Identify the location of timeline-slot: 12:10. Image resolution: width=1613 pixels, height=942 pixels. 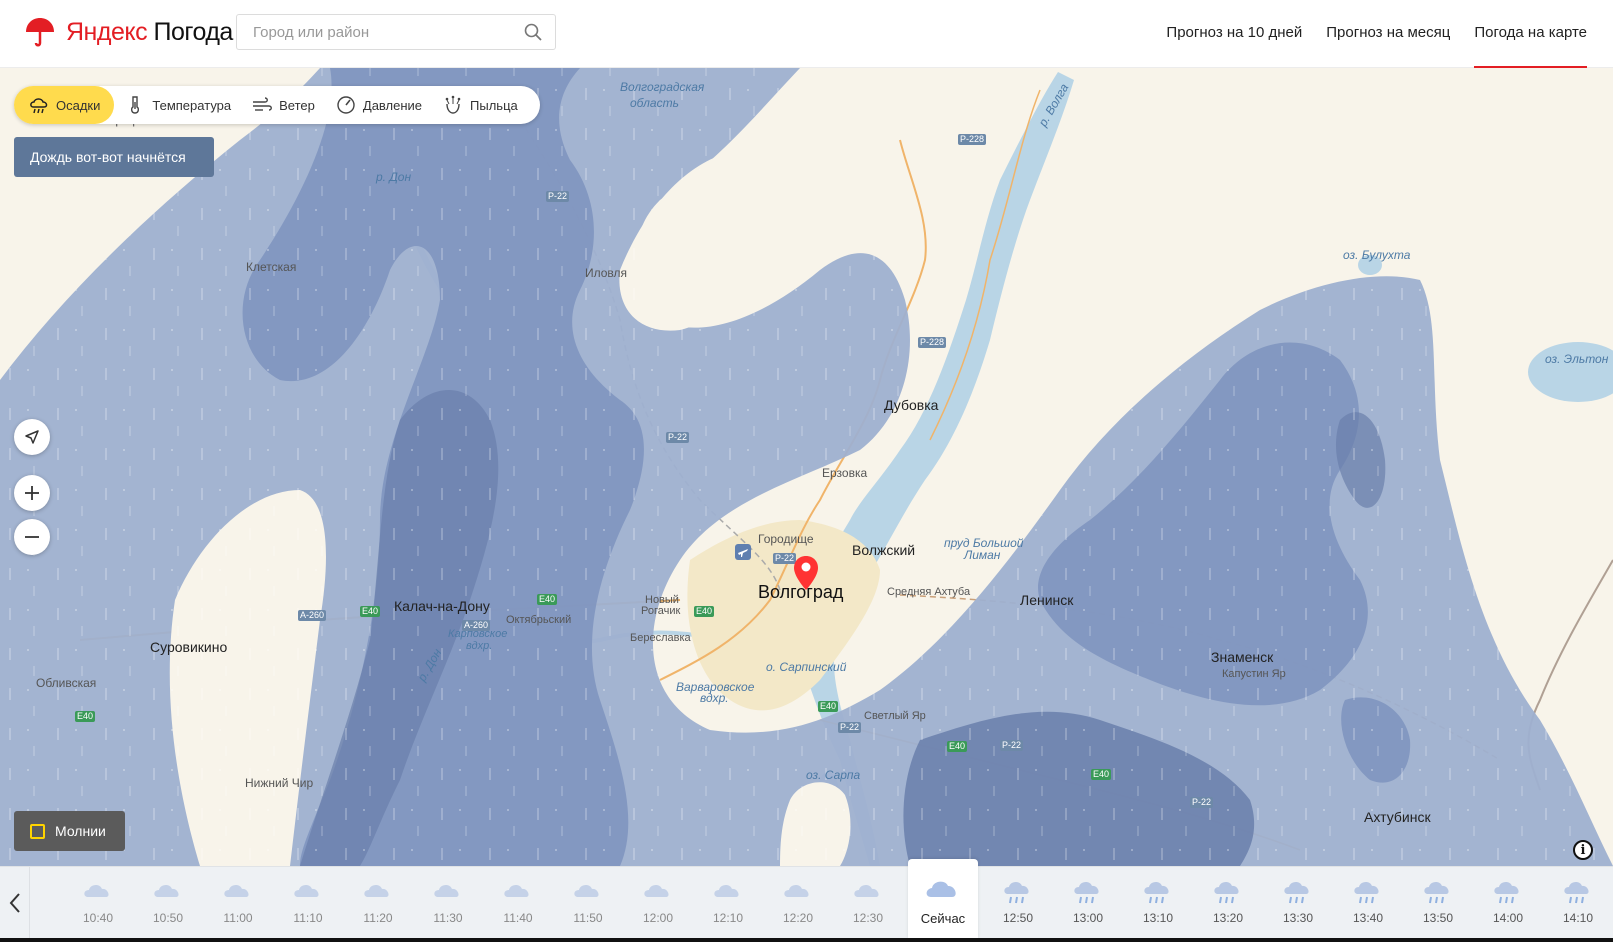
(728, 903).